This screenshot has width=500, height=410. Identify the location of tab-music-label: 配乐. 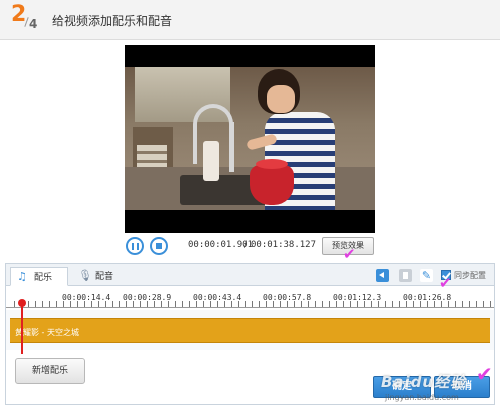
(43, 278).